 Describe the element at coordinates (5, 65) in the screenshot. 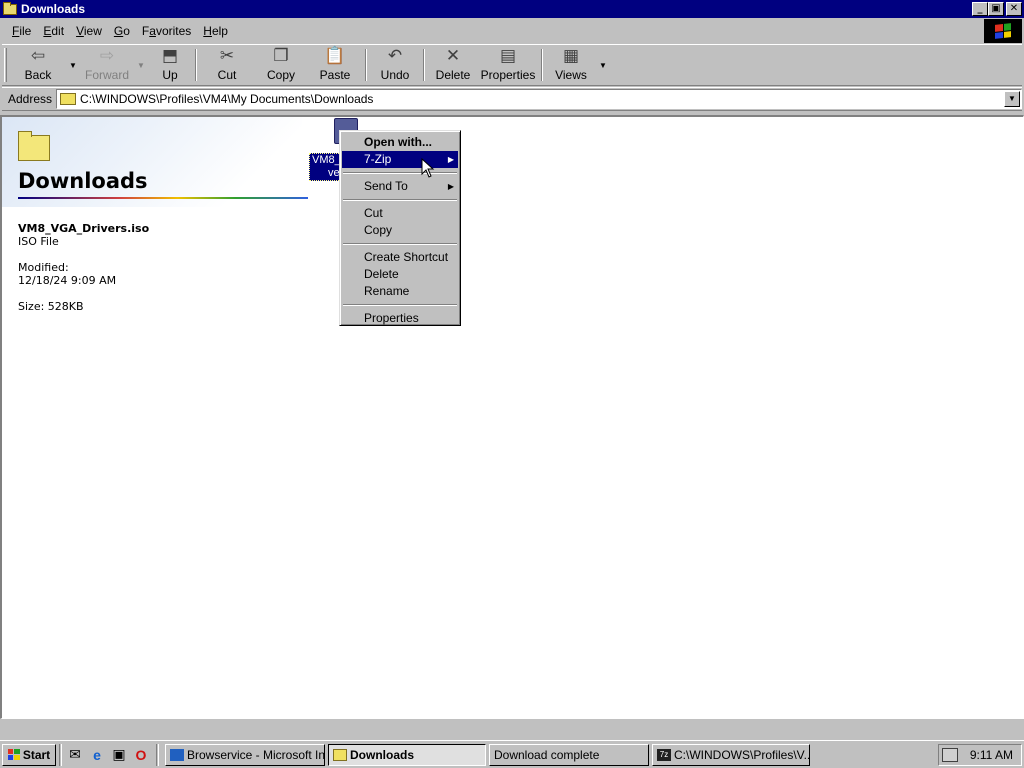

I see `toolbar-grip` at that location.